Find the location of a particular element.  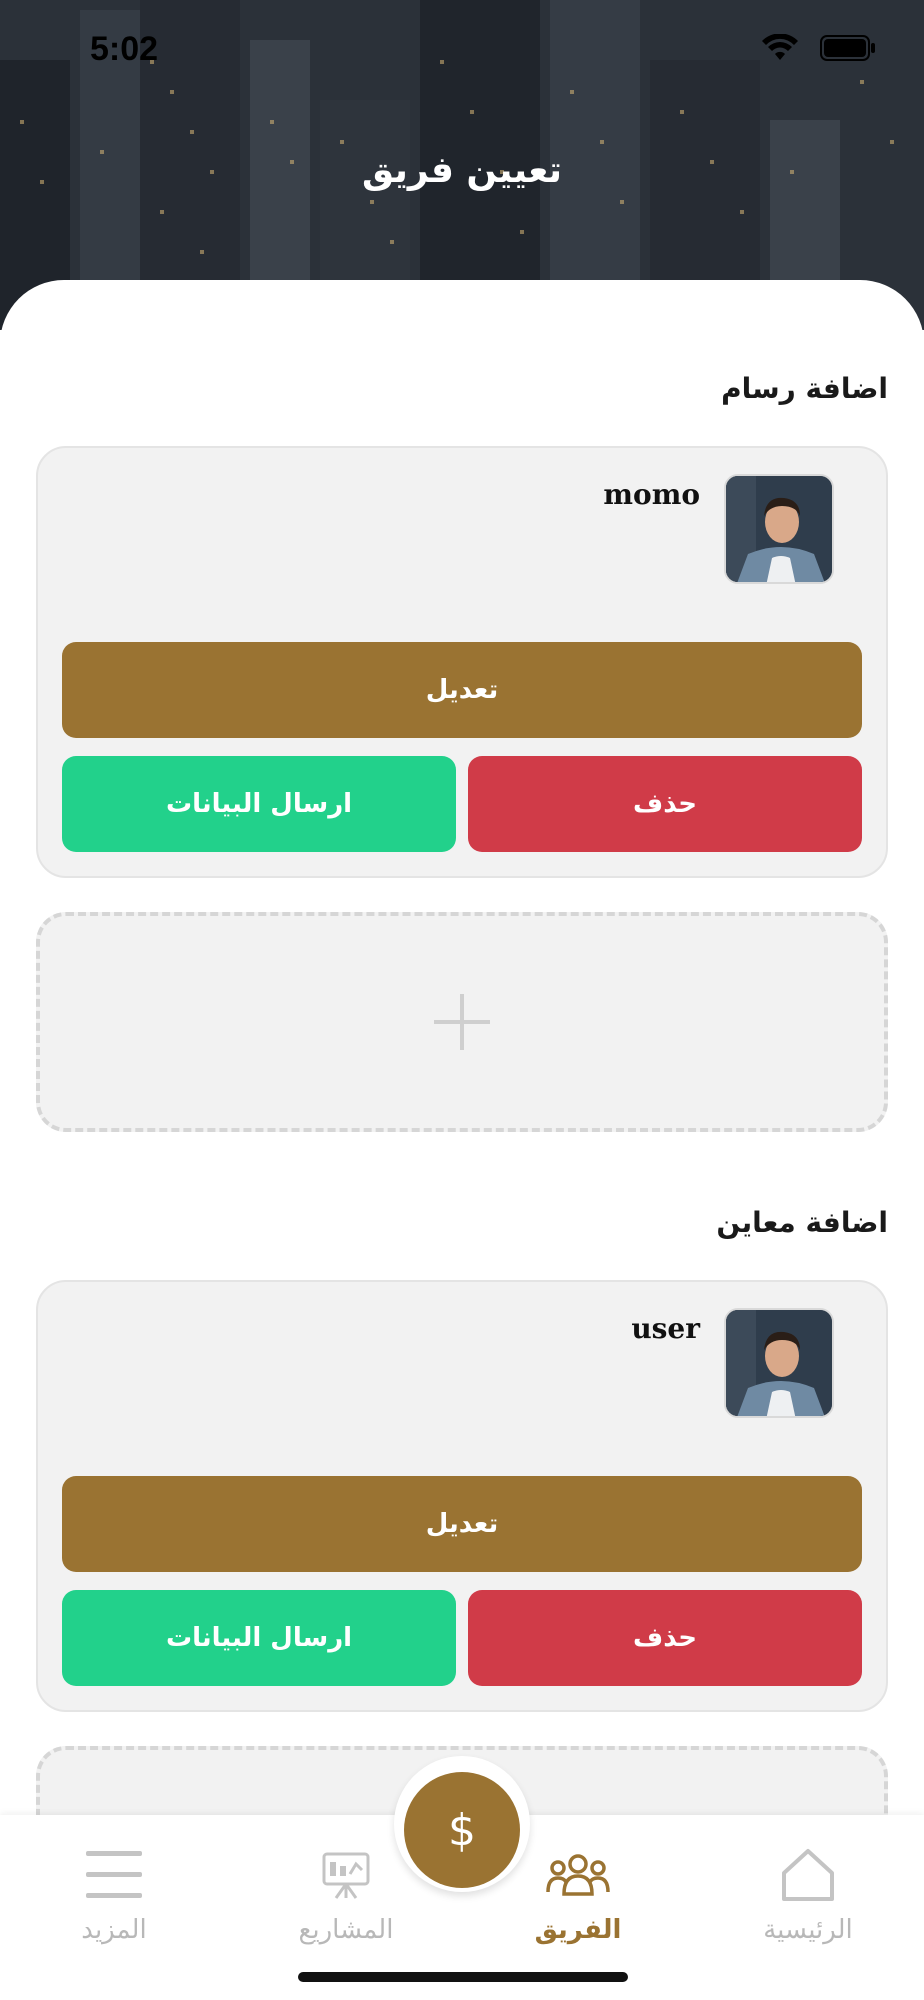

nav-label-team: الفريق is located at coordinates (578, 1930).